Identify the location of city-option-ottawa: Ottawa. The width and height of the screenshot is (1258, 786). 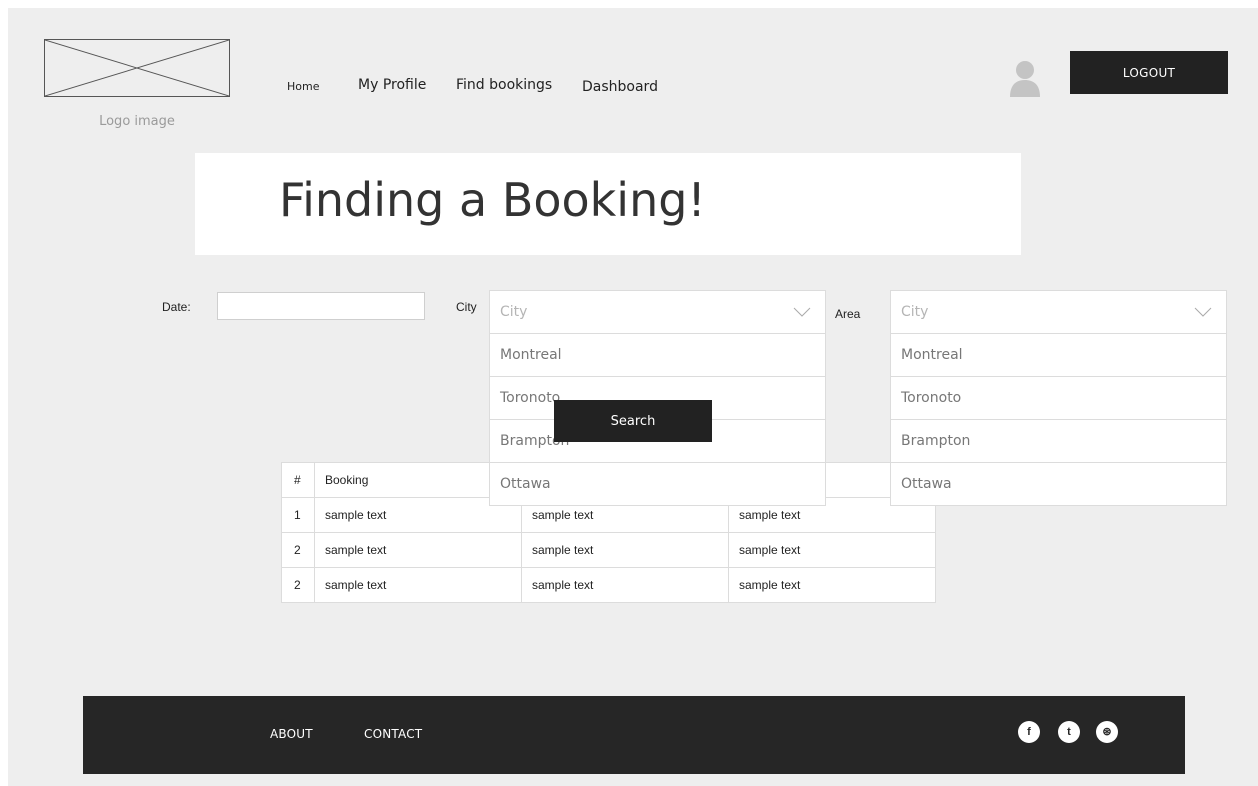
(657, 484).